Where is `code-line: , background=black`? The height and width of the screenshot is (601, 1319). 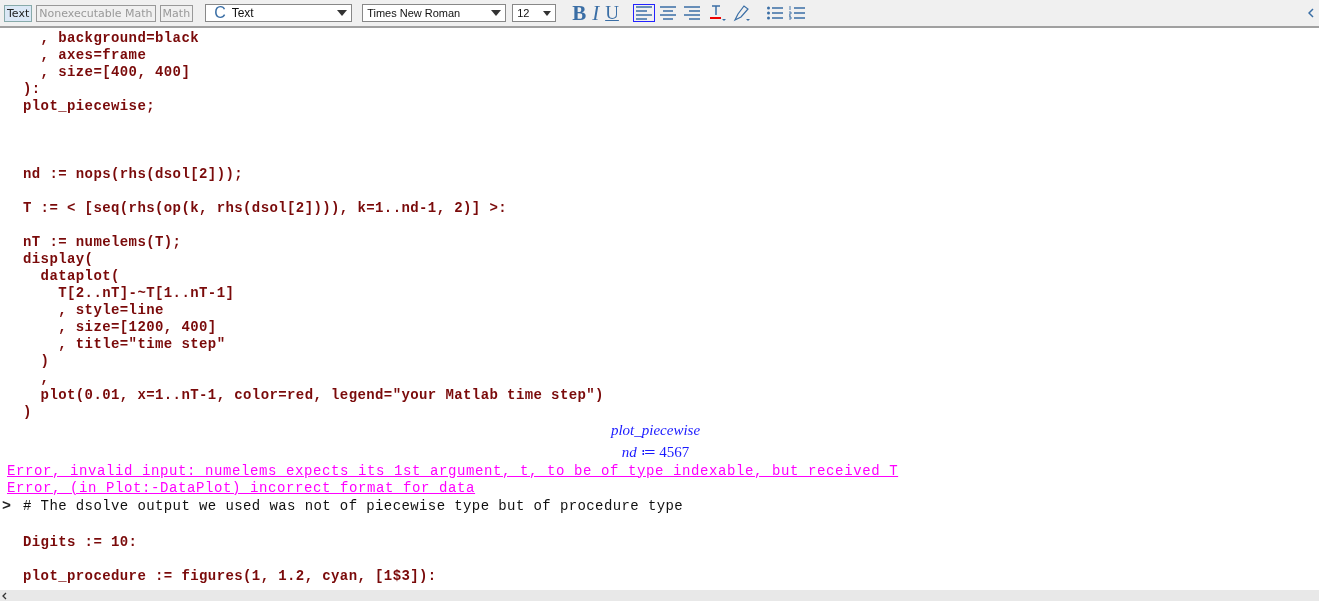
code-line: , background=black is located at coordinates (119, 37).